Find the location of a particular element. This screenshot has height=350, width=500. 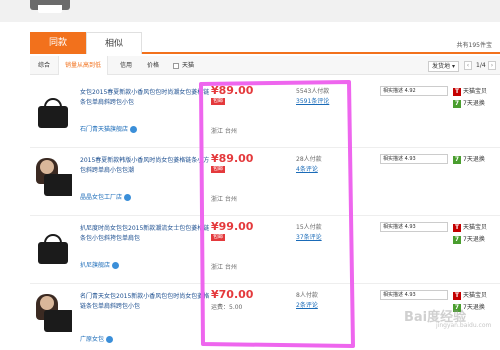

shop-link: 扒尼旗舰店 is located at coordinates (100, 264).